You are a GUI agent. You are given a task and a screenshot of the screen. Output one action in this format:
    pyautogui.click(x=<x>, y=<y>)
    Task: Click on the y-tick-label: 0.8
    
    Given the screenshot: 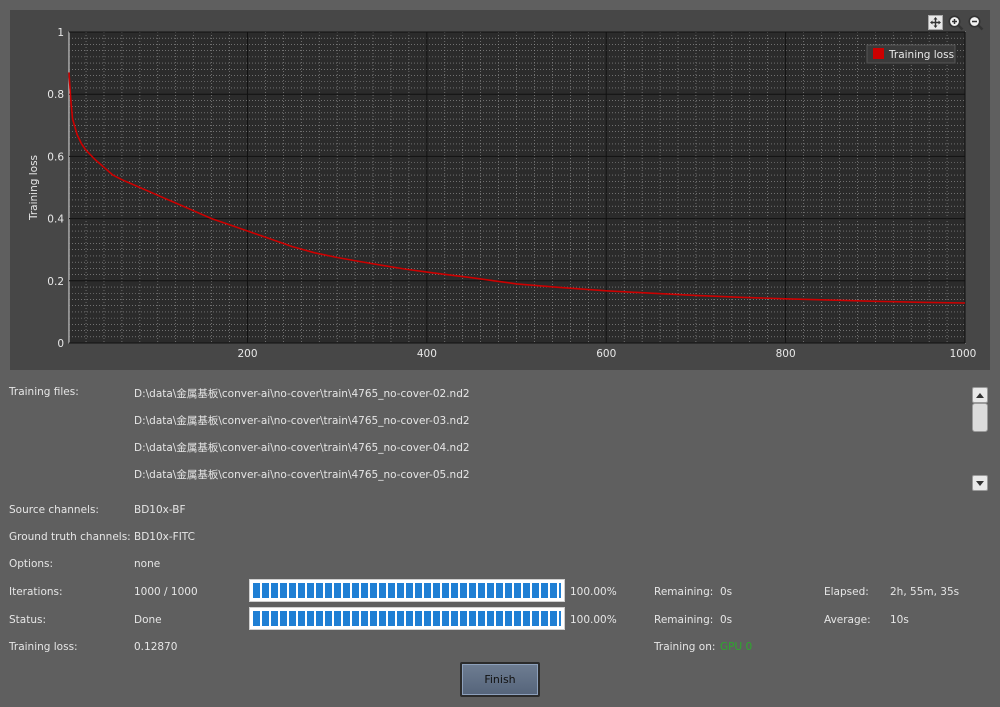 What is the action you would take?
    pyautogui.click(x=55, y=95)
    